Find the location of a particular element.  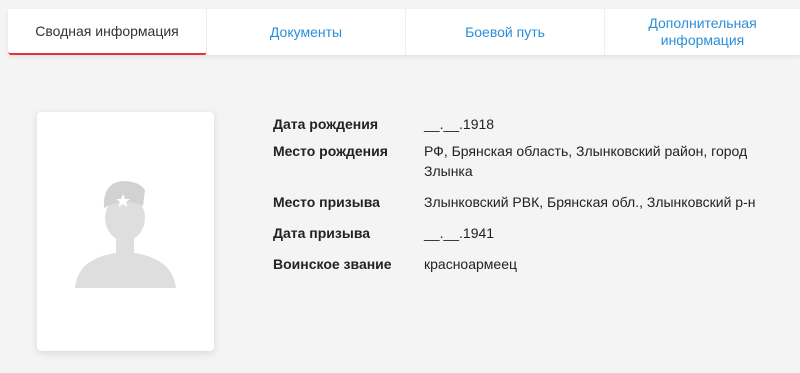

tab-combat-path-label: Боевой путь is located at coordinates (505, 31).